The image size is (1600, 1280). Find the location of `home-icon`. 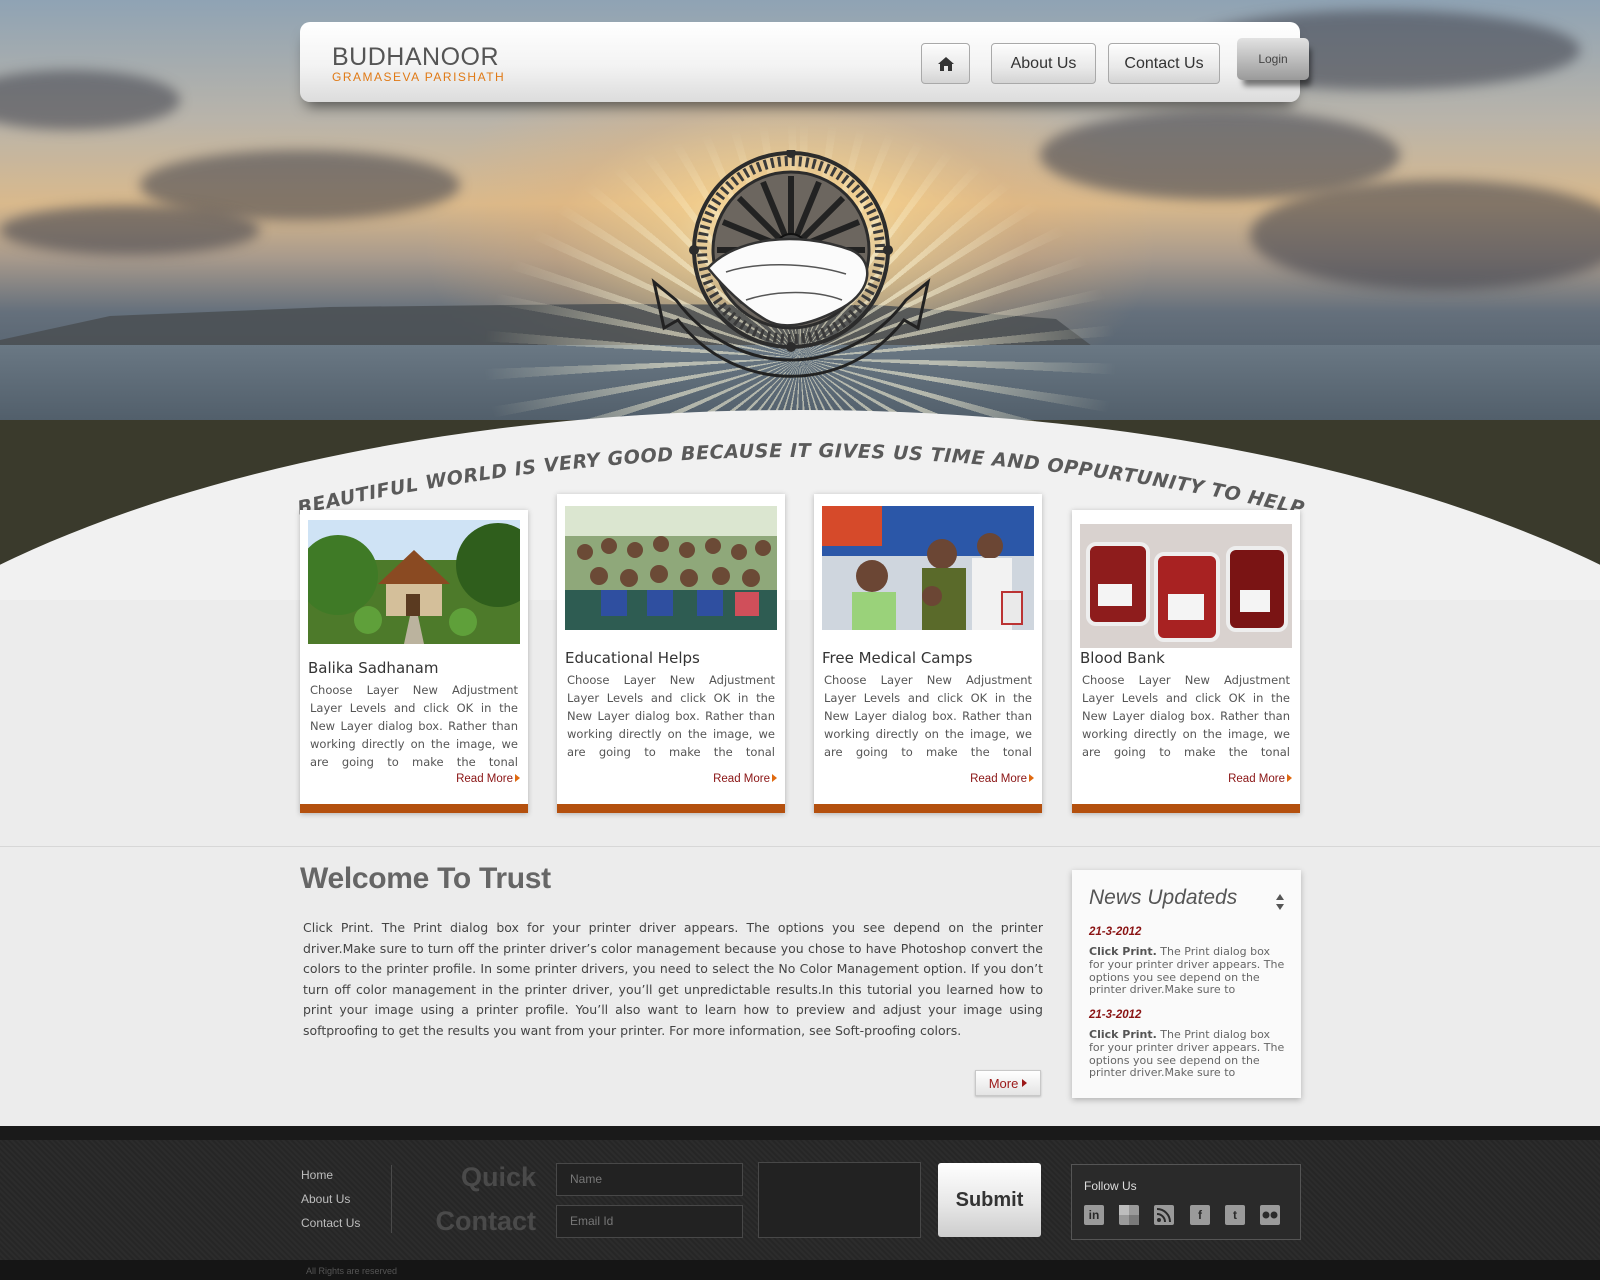

home-icon is located at coordinates (945, 63).